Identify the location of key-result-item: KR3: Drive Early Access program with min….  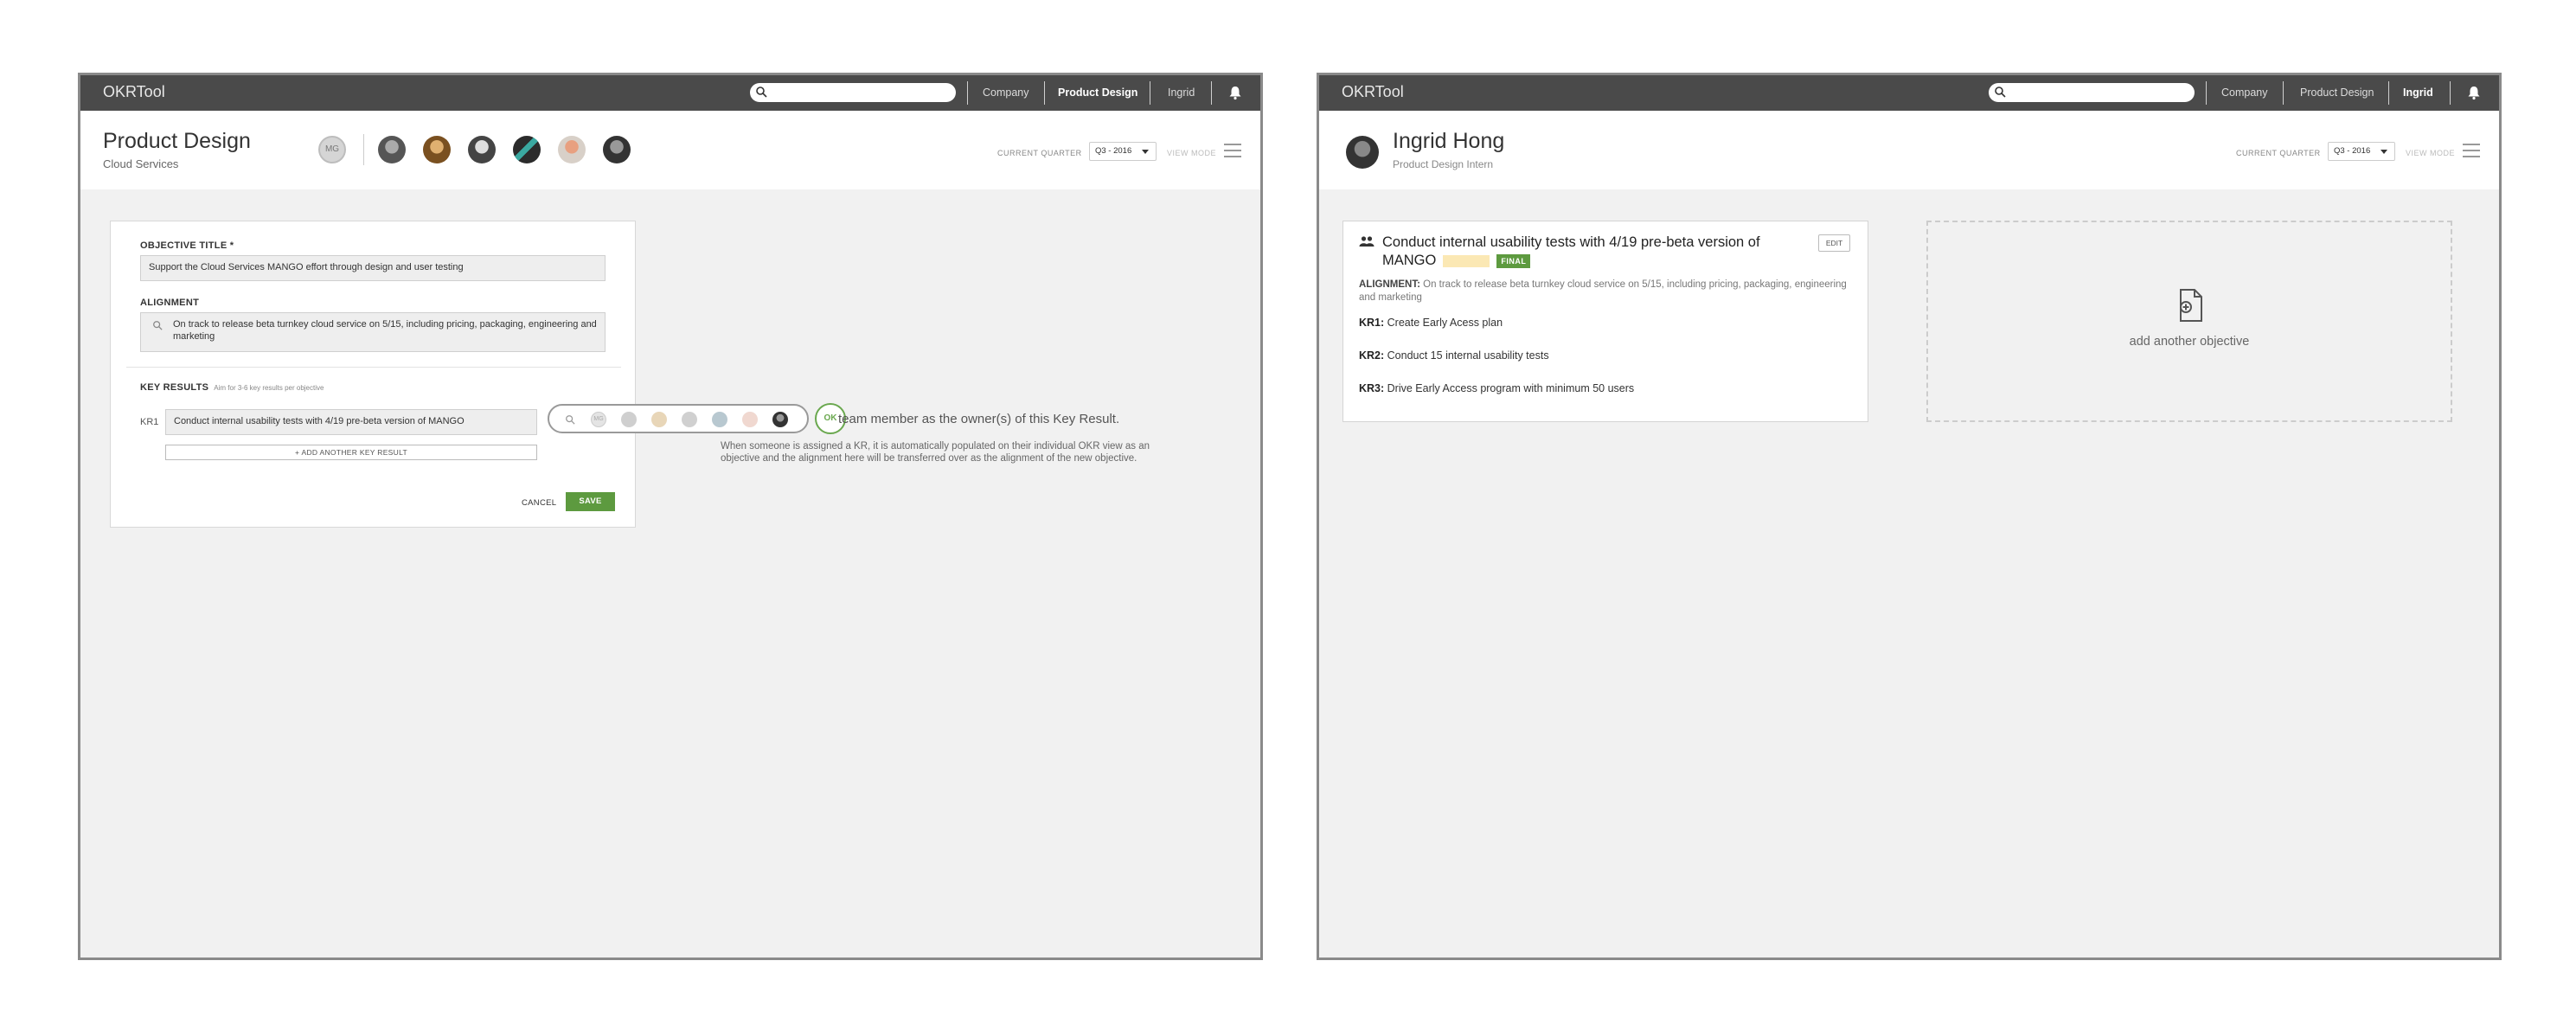
(1497, 388).